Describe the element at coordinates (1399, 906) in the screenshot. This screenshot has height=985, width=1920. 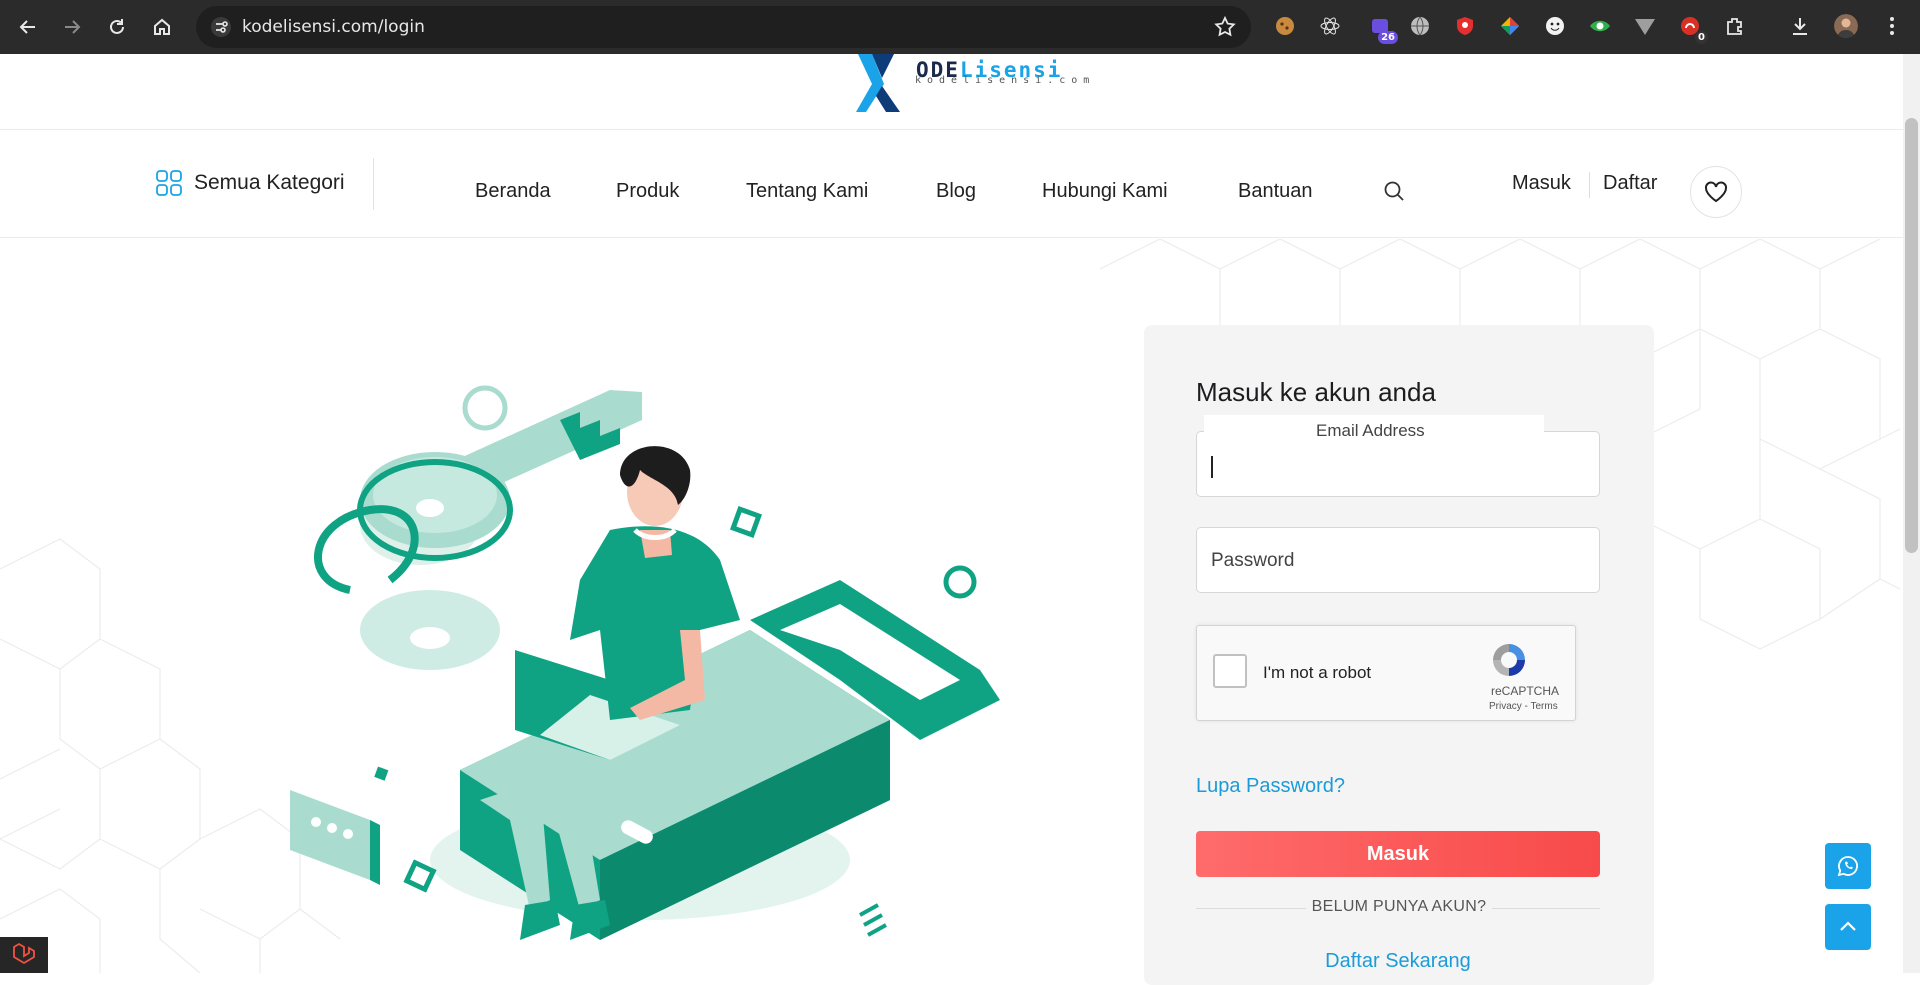
I see `no-account-text: BELUM PUNYA AKUN?` at that location.